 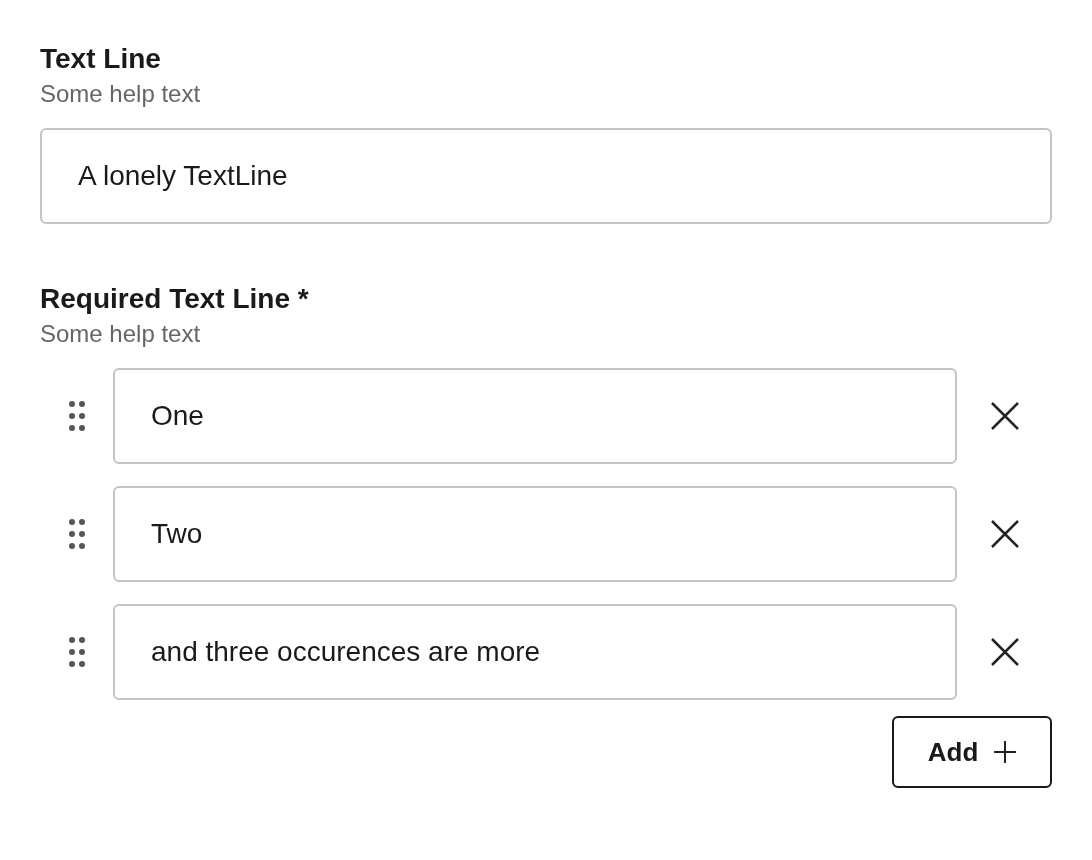 What do you see at coordinates (101, 59) in the screenshot?
I see `field-label: Text Line` at bounding box center [101, 59].